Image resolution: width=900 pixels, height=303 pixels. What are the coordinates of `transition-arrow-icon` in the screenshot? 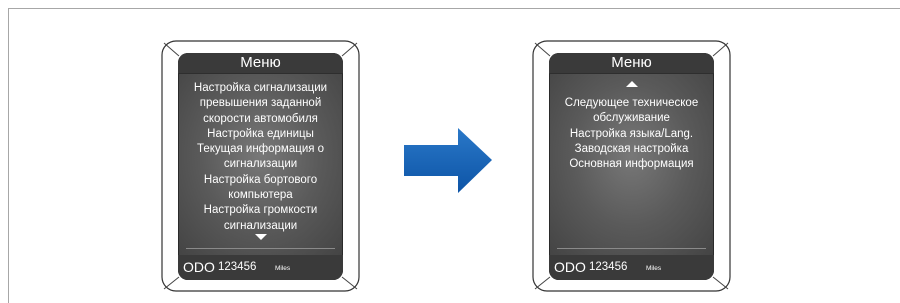 It's located at (448, 160).